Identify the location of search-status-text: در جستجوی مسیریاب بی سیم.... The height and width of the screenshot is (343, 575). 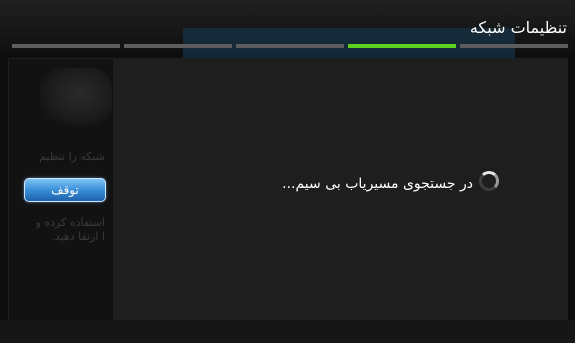
(377, 184).